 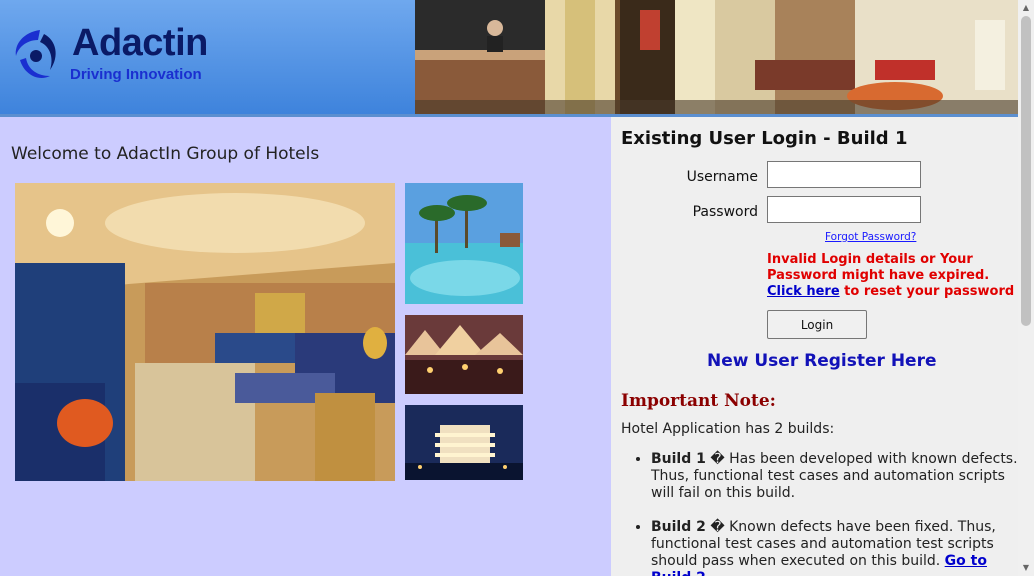 I want to click on build-name: Build 1, so click(x=678, y=459).